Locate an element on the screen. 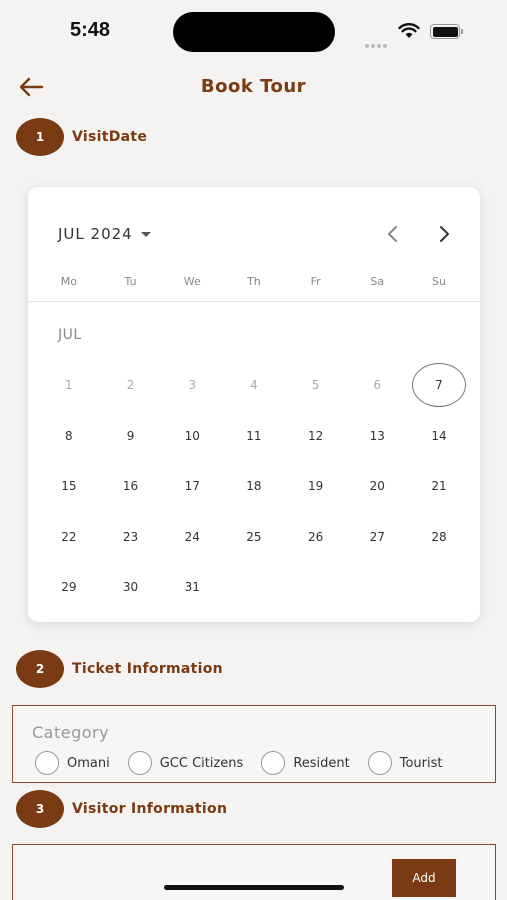 Image resolution: width=507 pixels, height=900 pixels. battery-icon is located at coordinates (446, 31).